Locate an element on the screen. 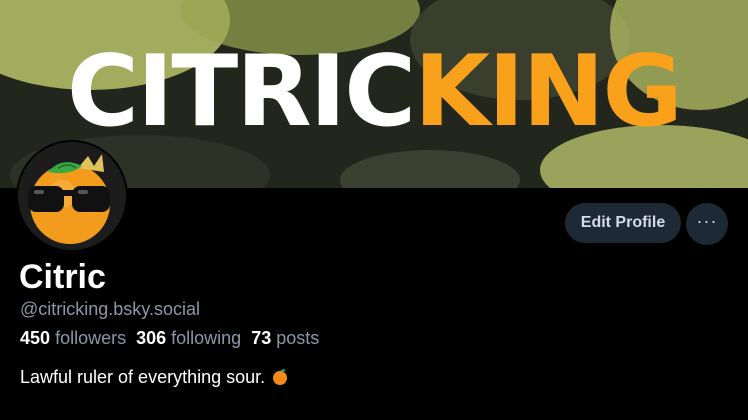  followers-stat: 450 followers is located at coordinates (73, 338).